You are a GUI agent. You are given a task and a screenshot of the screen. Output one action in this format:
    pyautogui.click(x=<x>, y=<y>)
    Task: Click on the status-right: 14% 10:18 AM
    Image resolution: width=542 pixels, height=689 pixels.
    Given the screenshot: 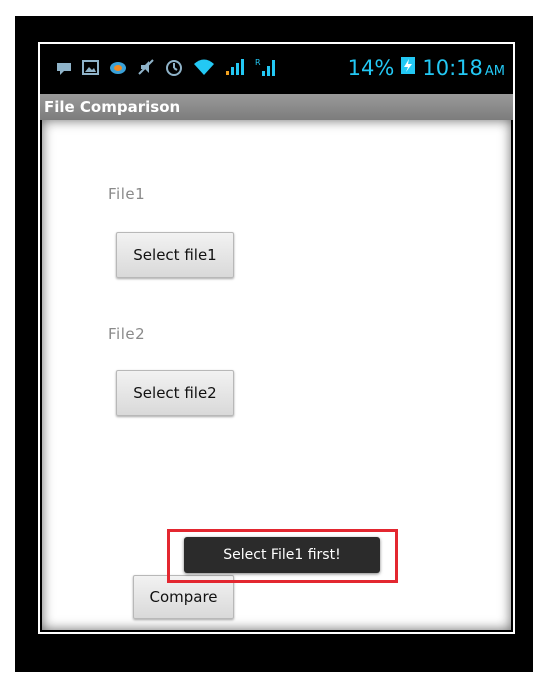 What is the action you would take?
    pyautogui.click(x=426, y=67)
    